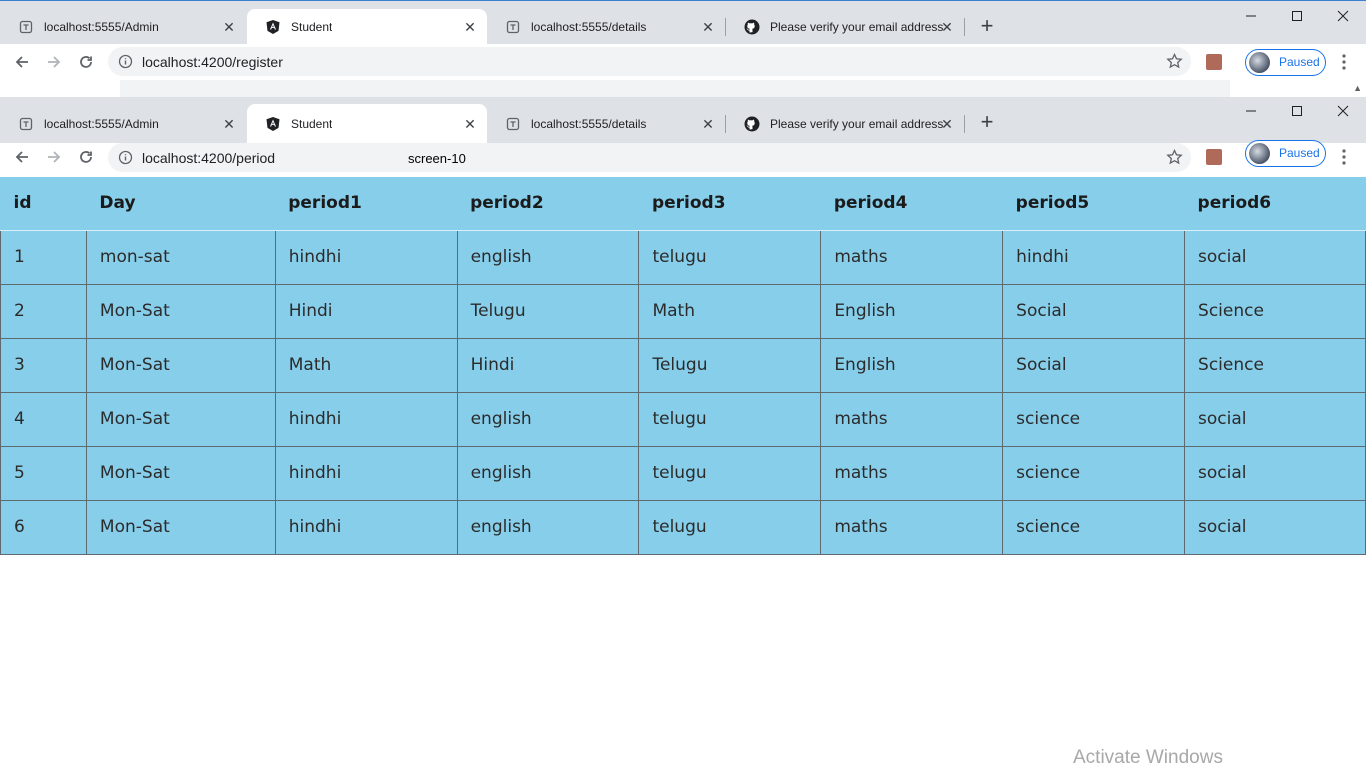 Image resolution: width=1366 pixels, height=769 pixels. I want to click on column-header-period4: period4, so click(911, 204).